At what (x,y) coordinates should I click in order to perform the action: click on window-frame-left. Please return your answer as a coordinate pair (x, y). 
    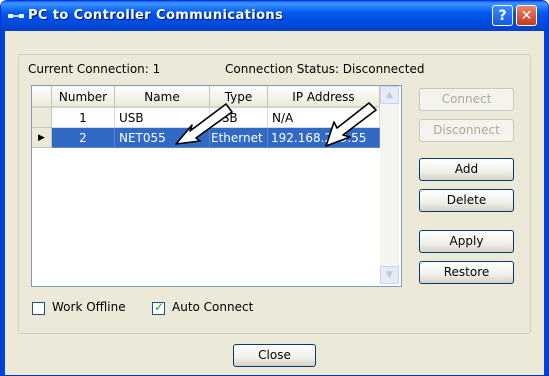
    Looking at the image, I should click on (3, 203).